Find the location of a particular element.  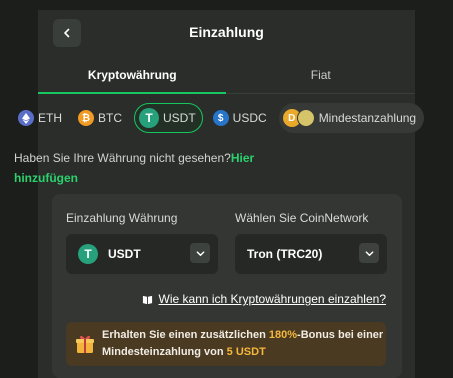

currency-select: T USDT is located at coordinates (142, 254).